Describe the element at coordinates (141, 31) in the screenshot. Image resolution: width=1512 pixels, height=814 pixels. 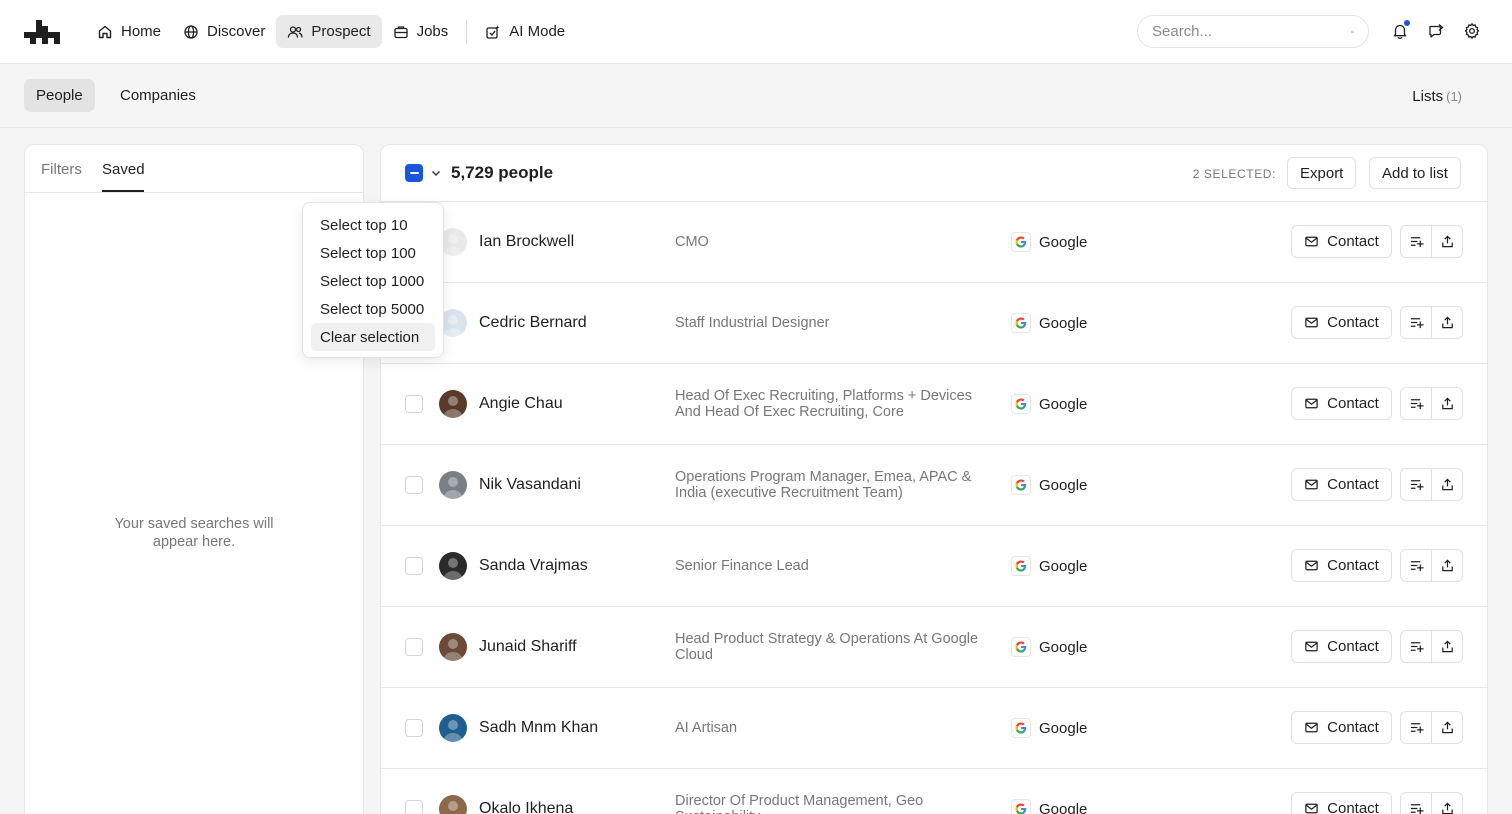
I see `nav-home-label: Home` at that location.